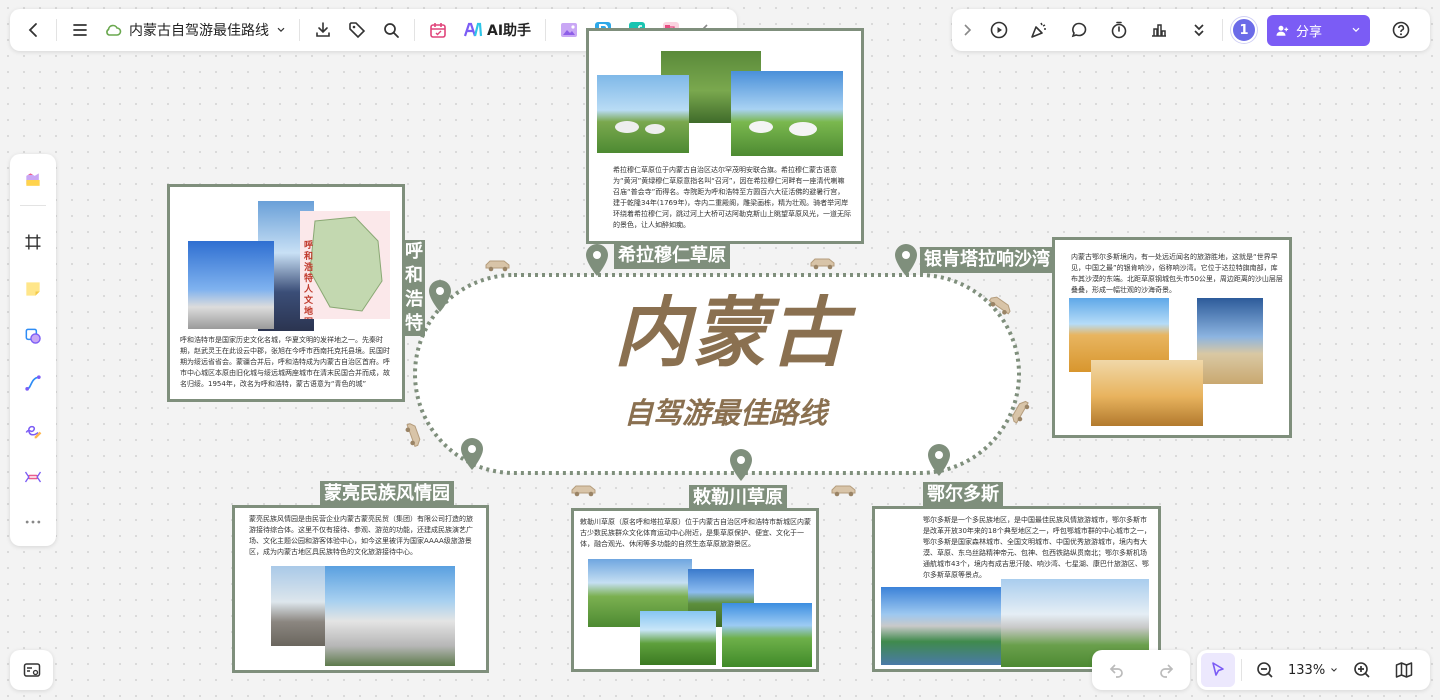 The image size is (1440, 700). I want to click on undo-button, so click(1117, 670).